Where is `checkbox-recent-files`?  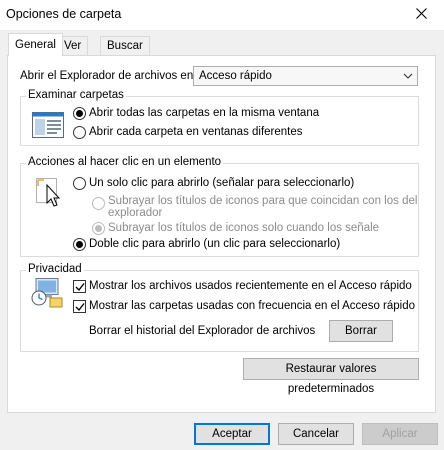
checkbox-recent-files is located at coordinates (79, 286).